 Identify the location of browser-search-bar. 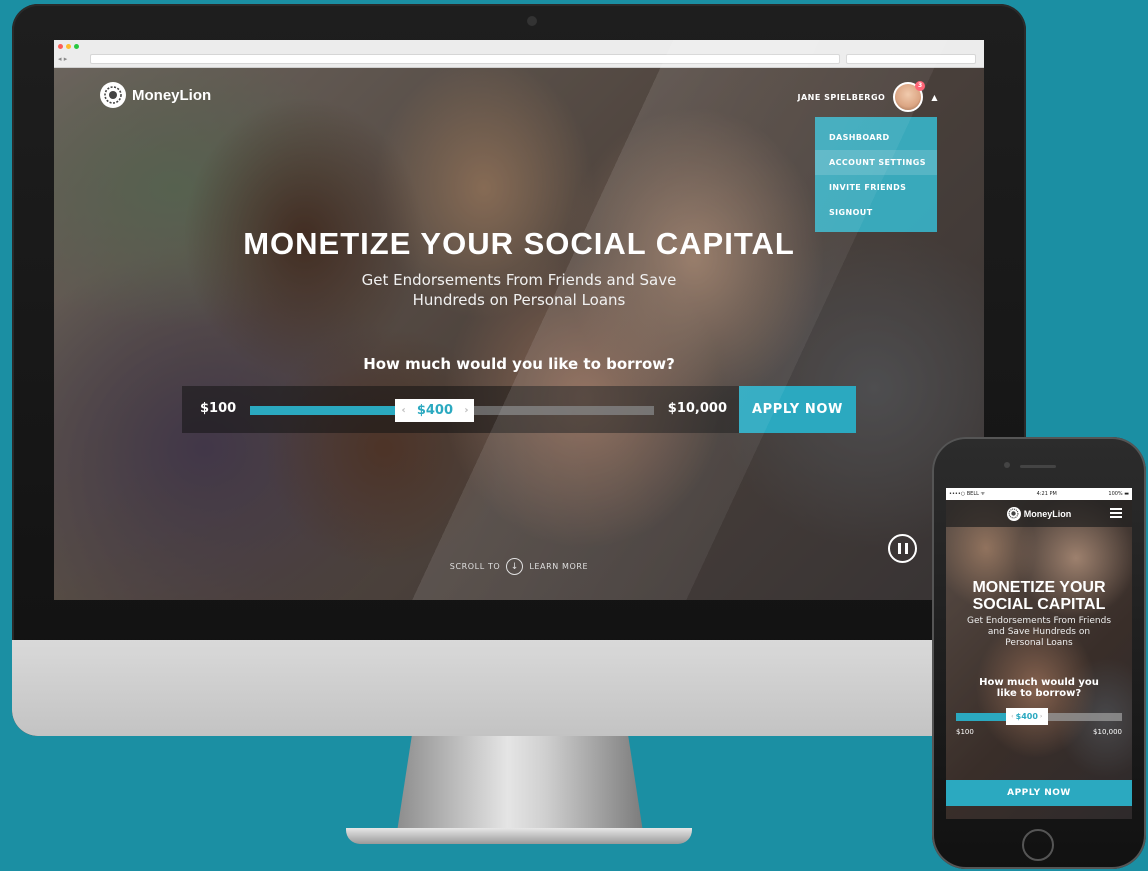
(911, 59).